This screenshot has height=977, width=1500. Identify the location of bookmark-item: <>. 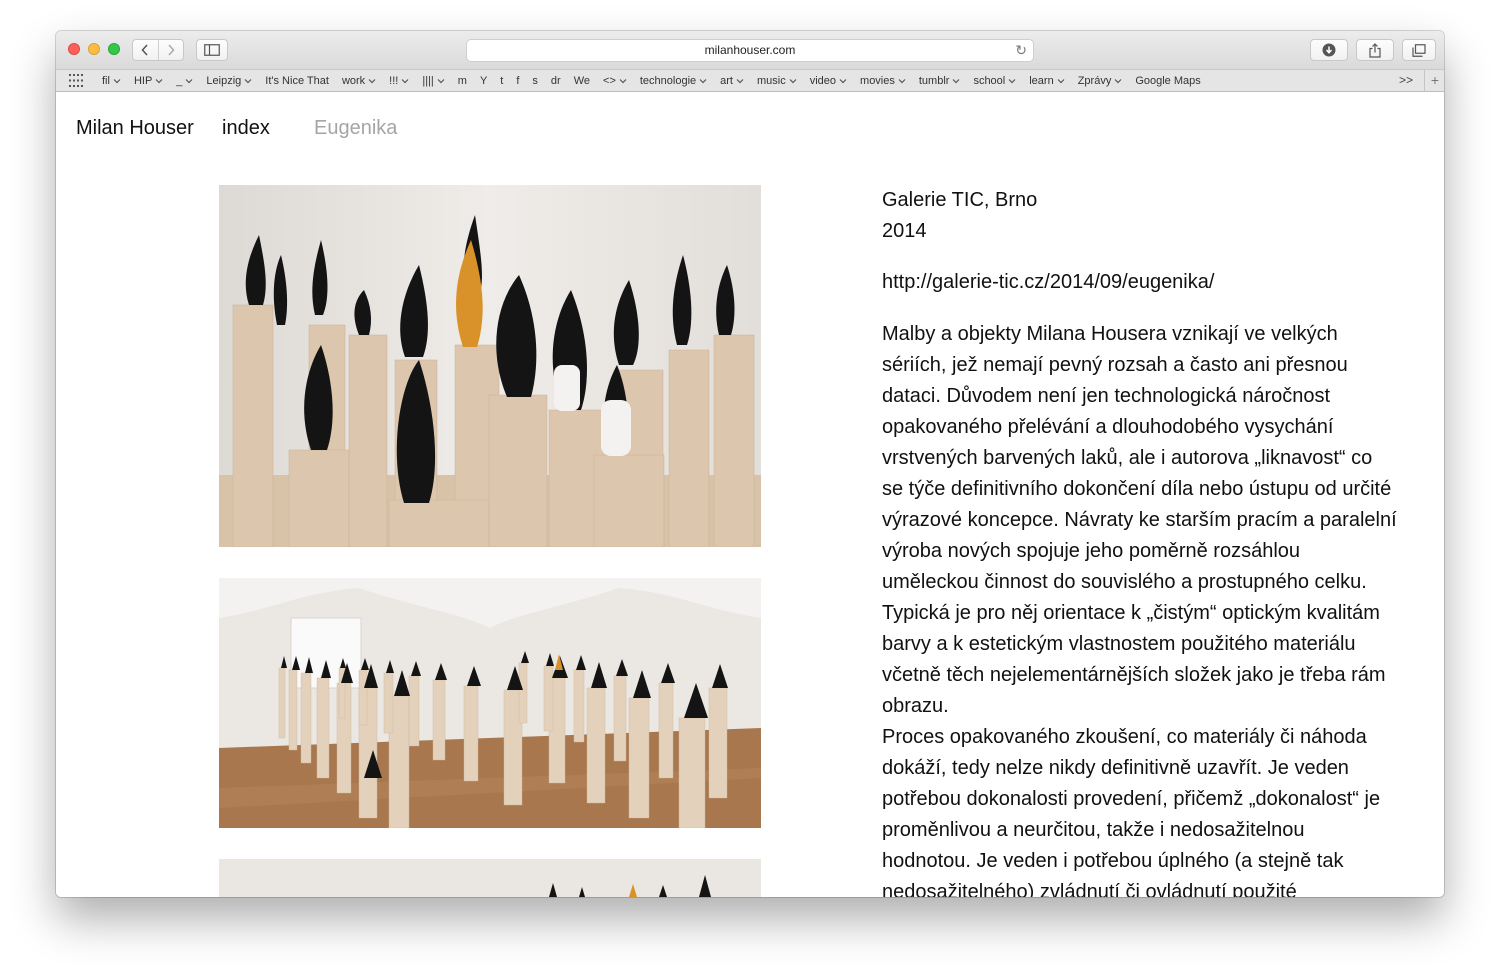
(615, 81).